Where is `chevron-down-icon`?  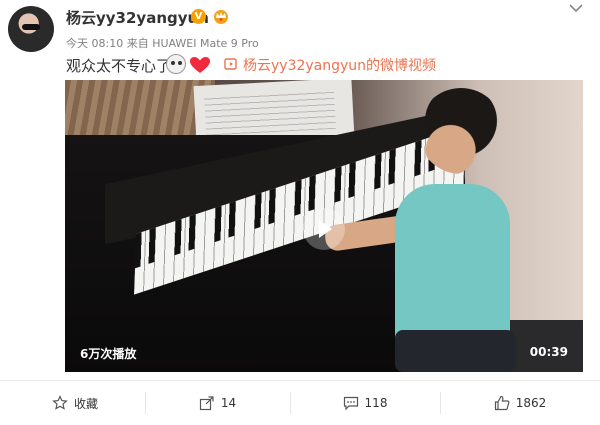 chevron-down-icon is located at coordinates (576, 8).